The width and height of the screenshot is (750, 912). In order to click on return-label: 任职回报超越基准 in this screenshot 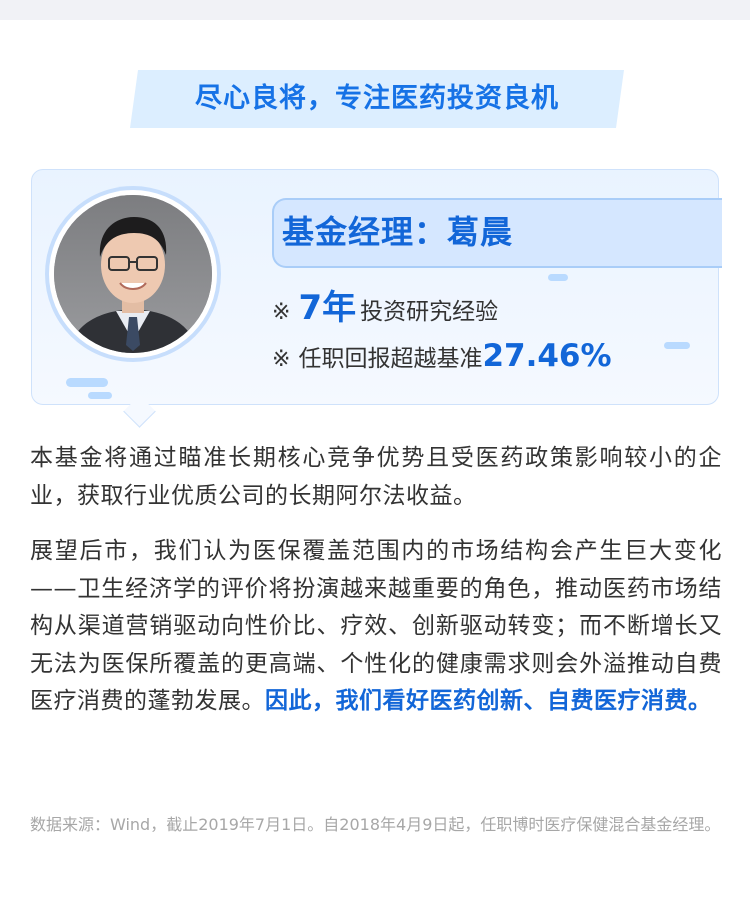, I will do `click(390, 359)`.